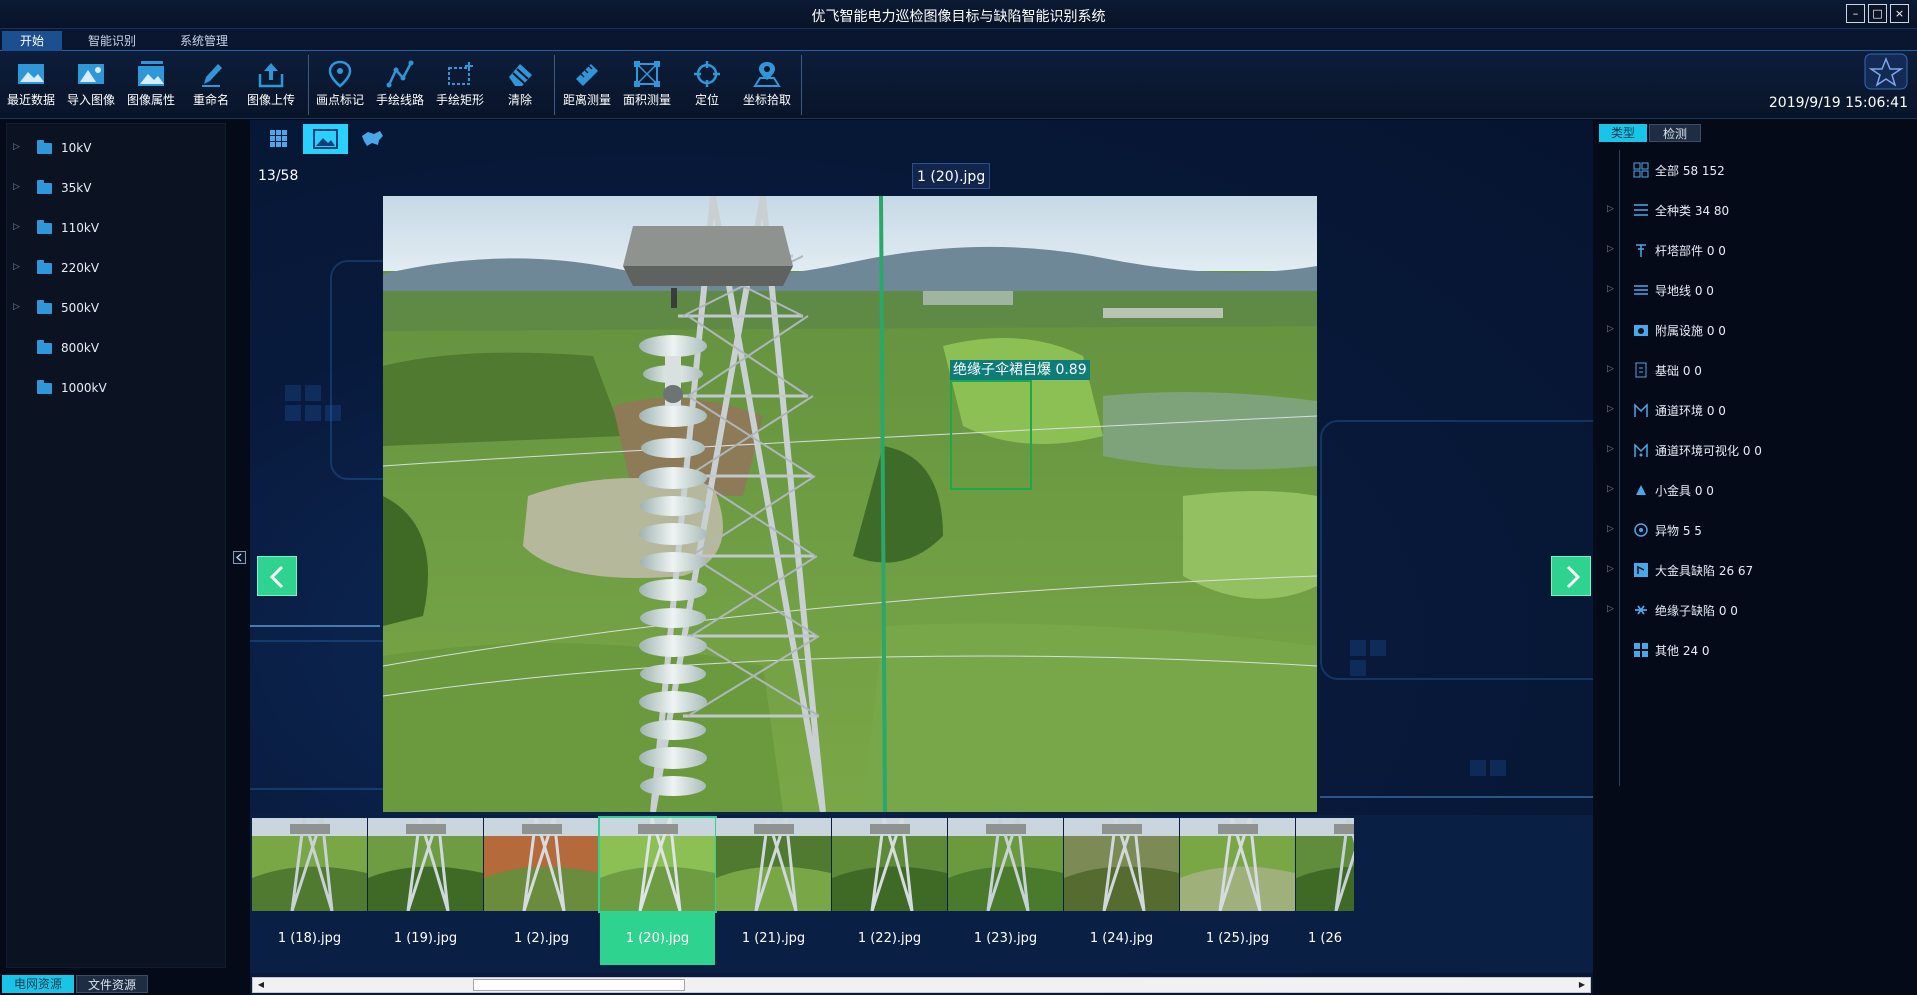 The width and height of the screenshot is (1917, 995). What do you see at coordinates (1641, 490) in the screenshot?
I see `fitting-icon` at bounding box center [1641, 490].